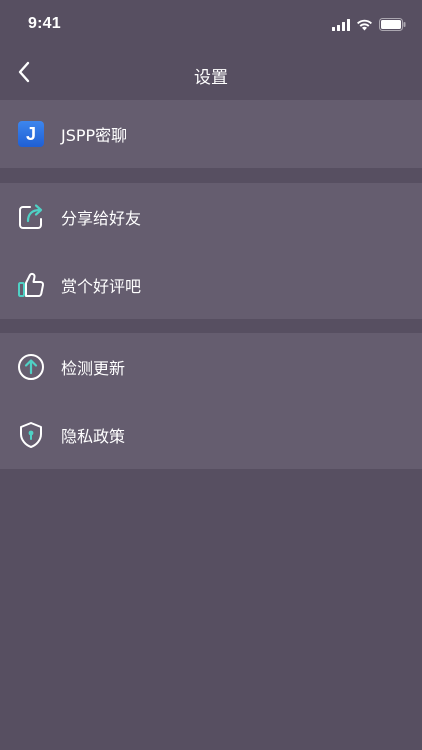  I want to click on privacy-policy-label: 隐私政策, so click(93, 436).